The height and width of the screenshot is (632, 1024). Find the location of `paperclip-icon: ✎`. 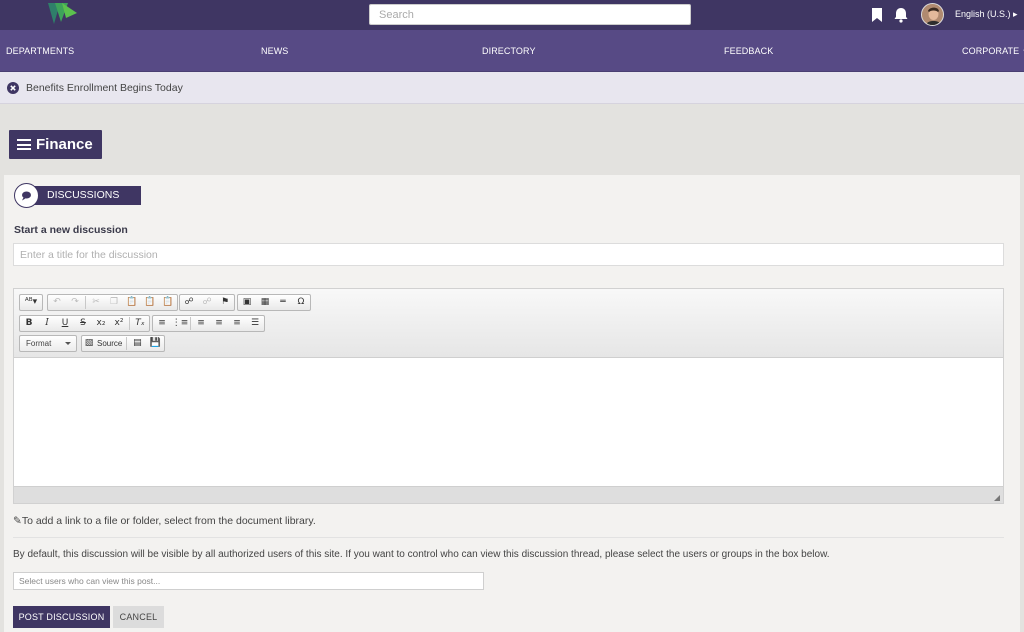

paperclip-icon: ✎ is located at coordinates (17, 521).